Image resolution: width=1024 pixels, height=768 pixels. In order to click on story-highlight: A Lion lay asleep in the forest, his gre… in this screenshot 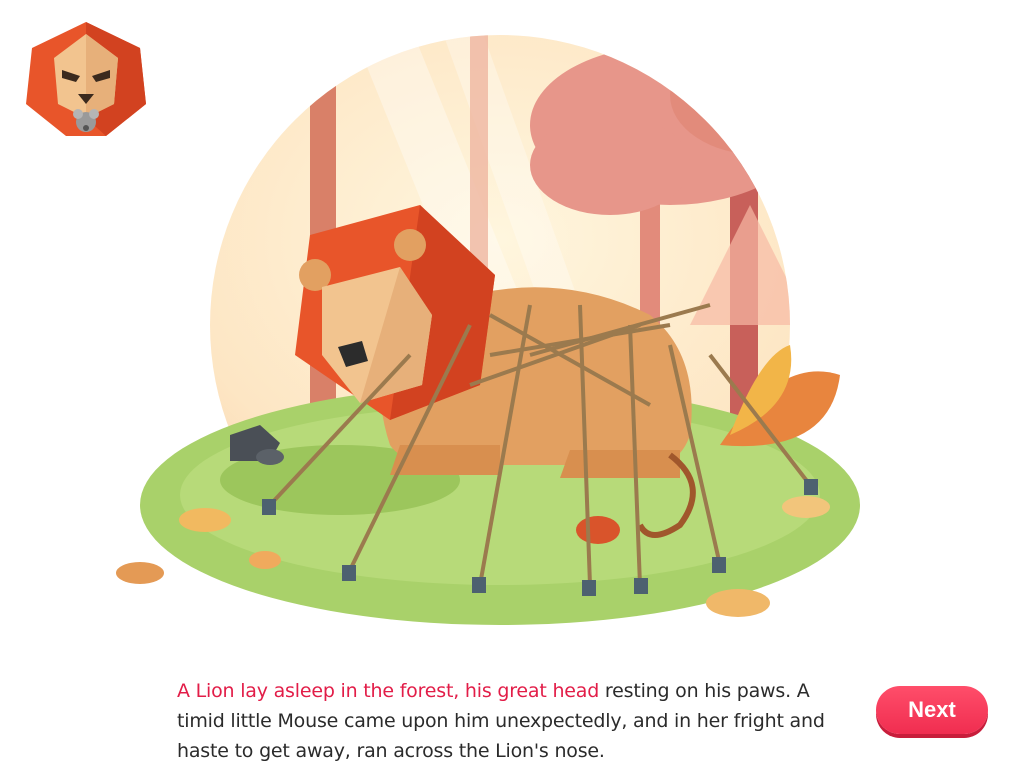, I will do `click(388, 691)`.